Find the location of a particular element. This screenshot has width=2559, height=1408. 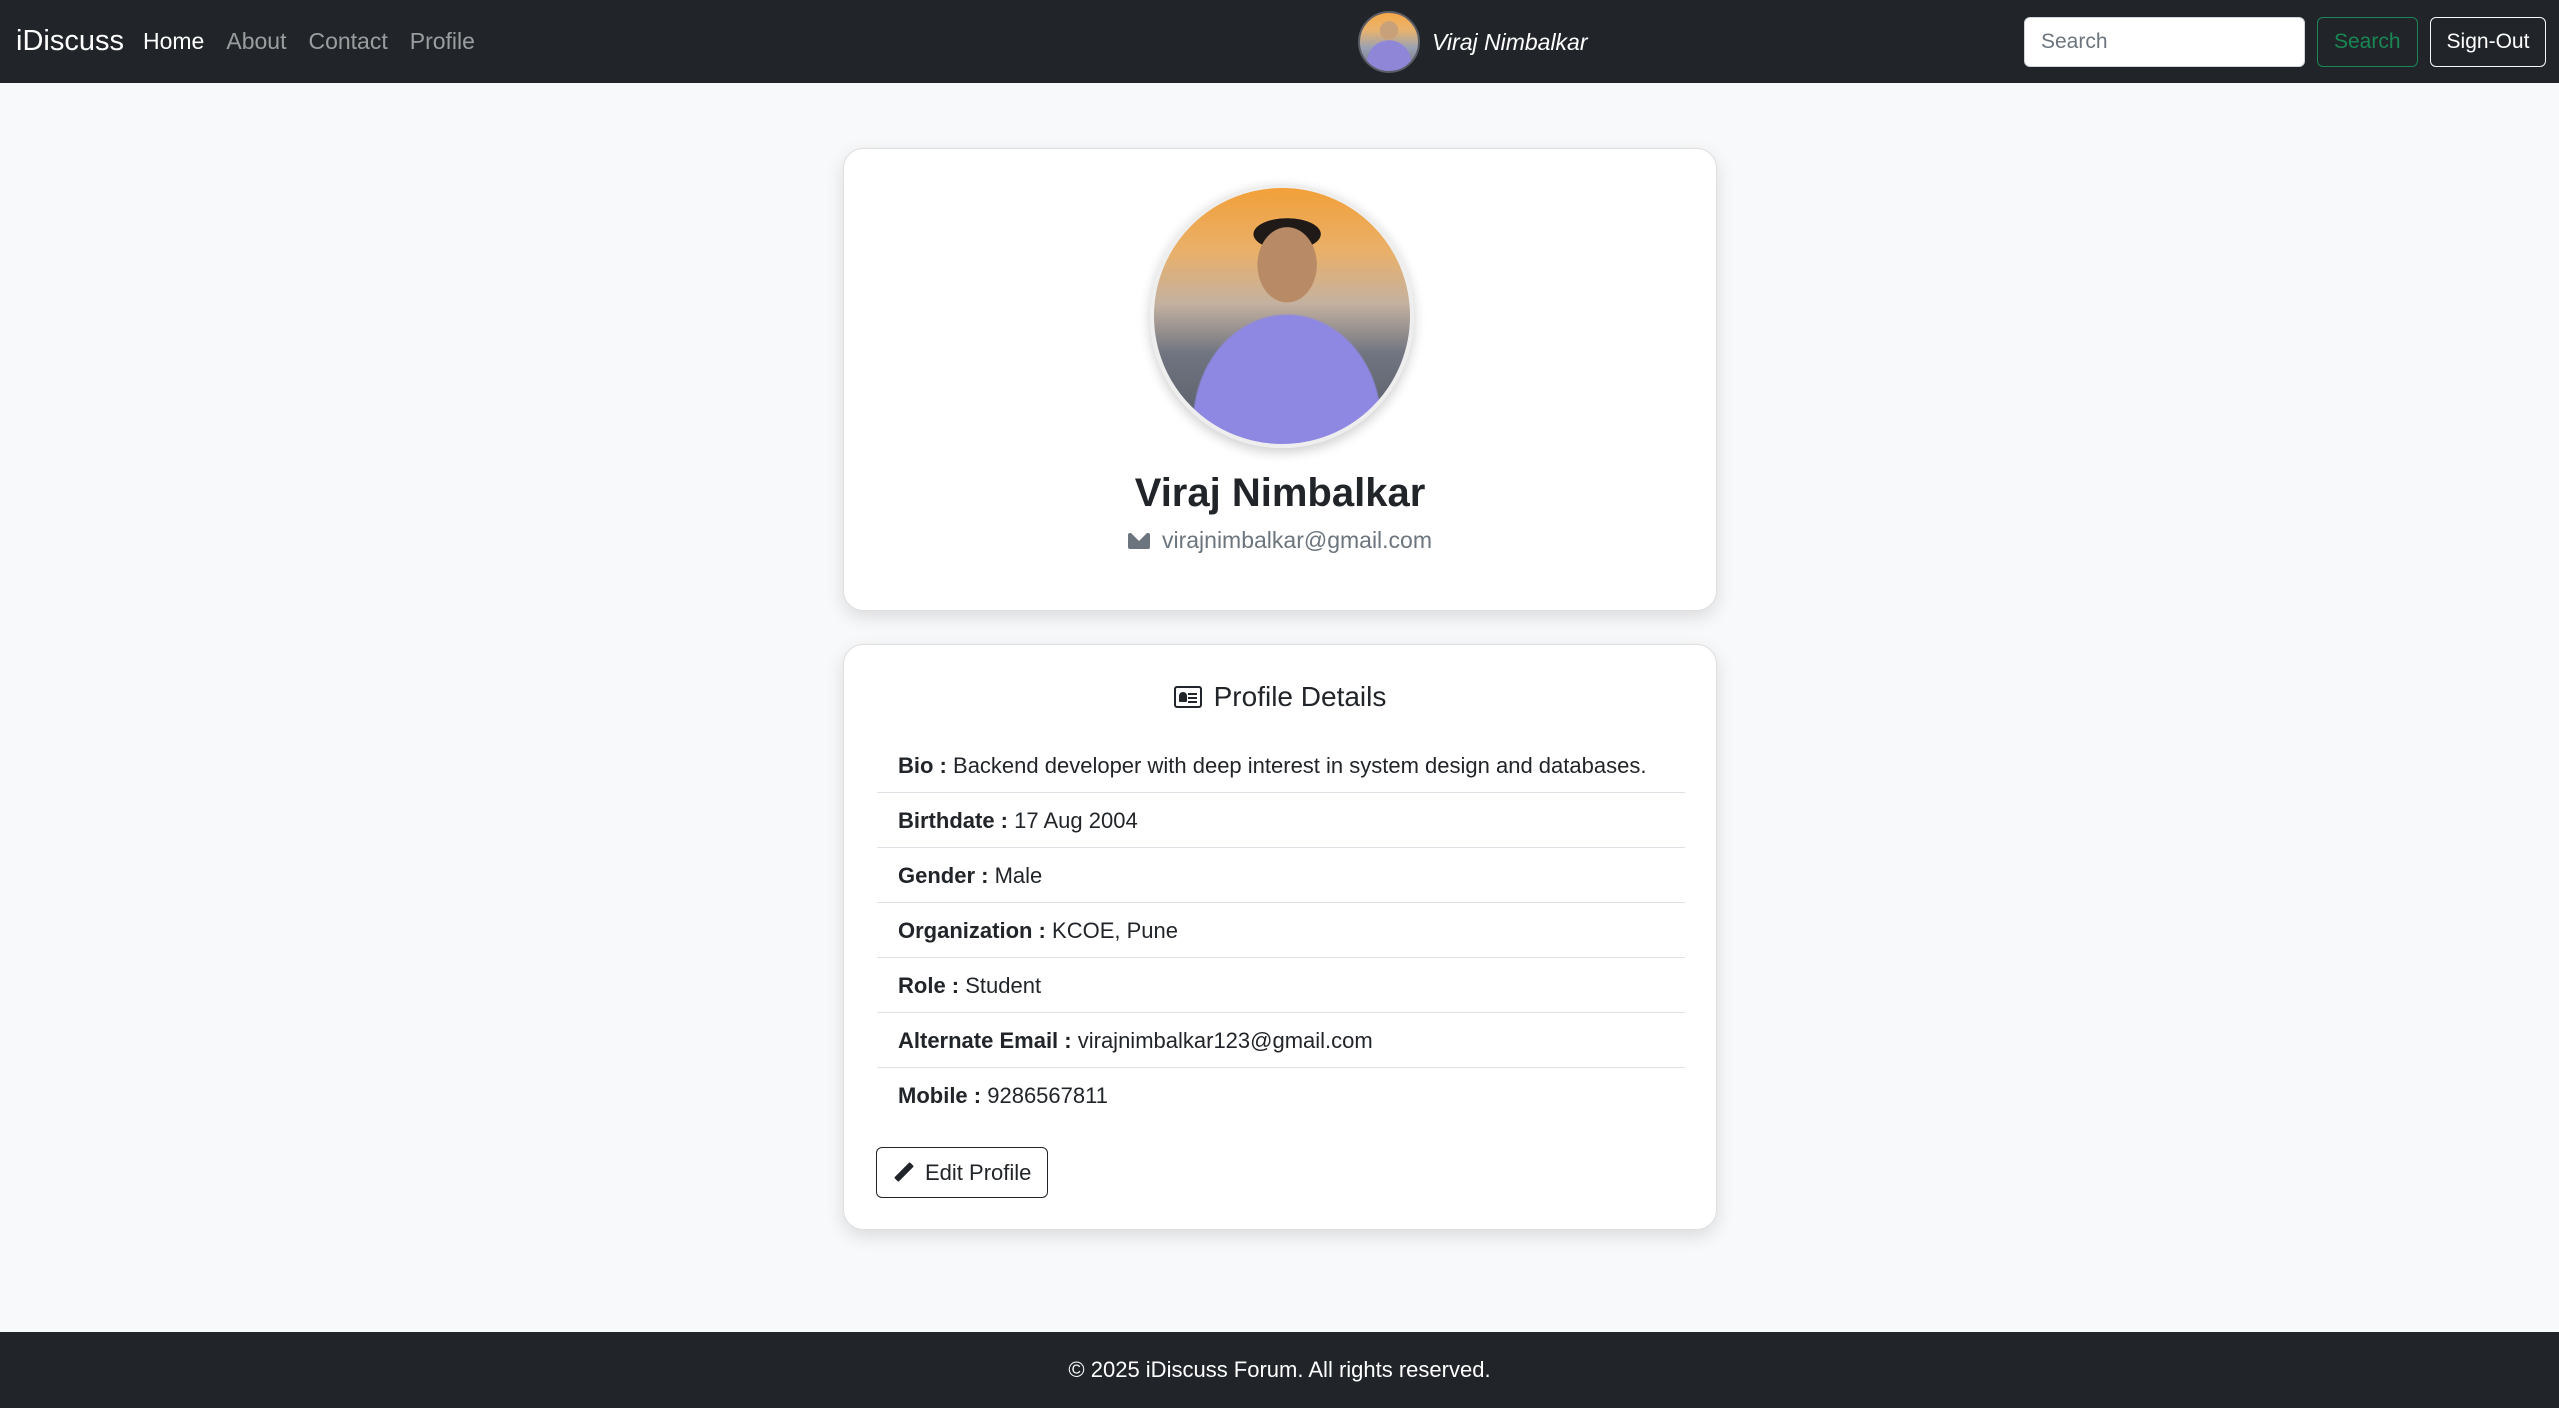

detail-value: 17 Aug 2004 is located at coordinates (1076, 820).